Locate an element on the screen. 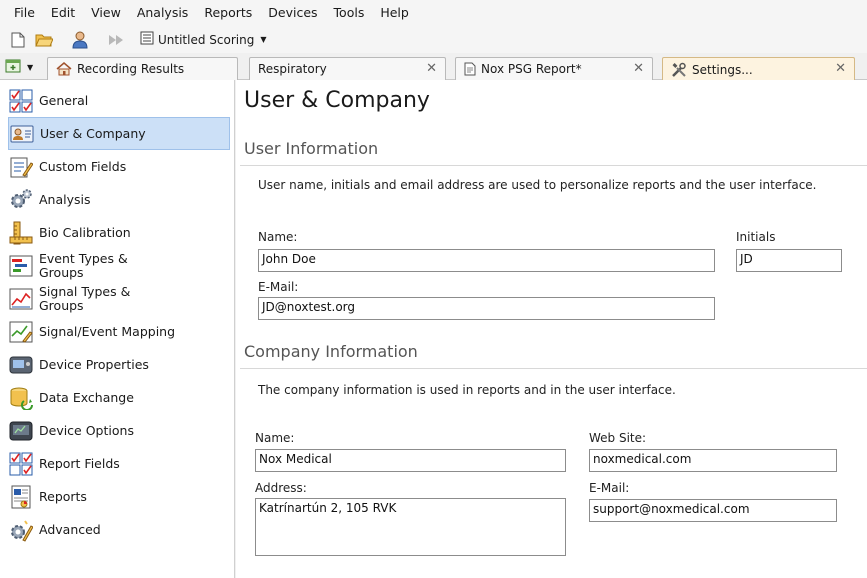  company-email-label: E-Mail: is located at coordinates (609, 488).